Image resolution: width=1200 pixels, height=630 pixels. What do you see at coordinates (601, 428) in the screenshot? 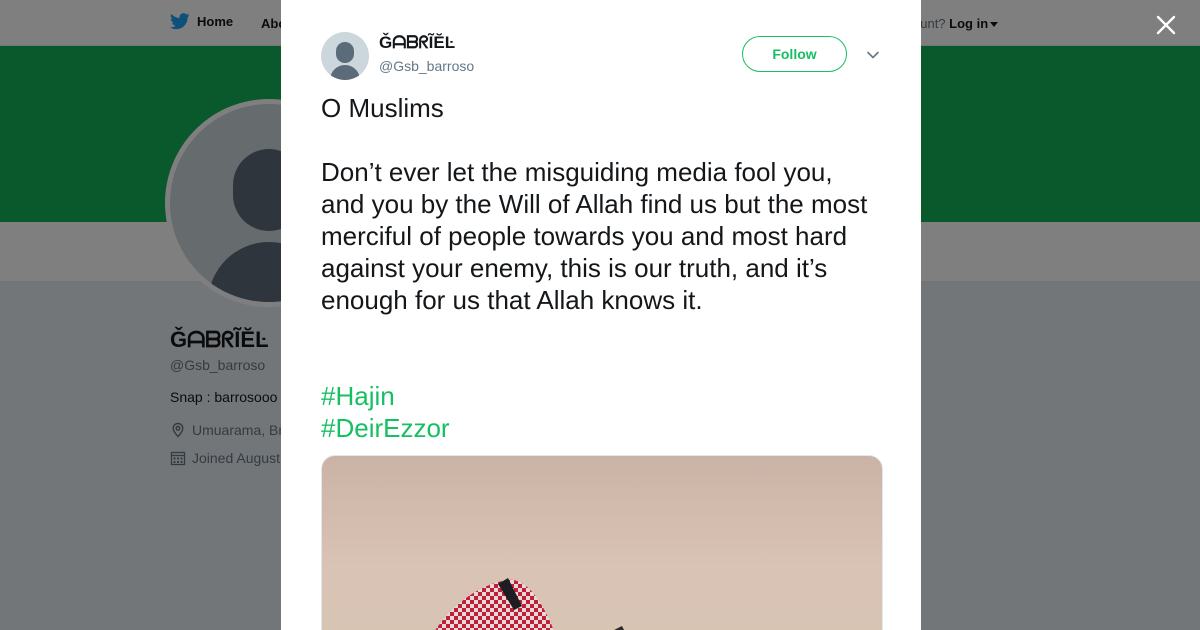
I see `hashtag-link: #DeirEzzor` at bounding box center [601, 428].